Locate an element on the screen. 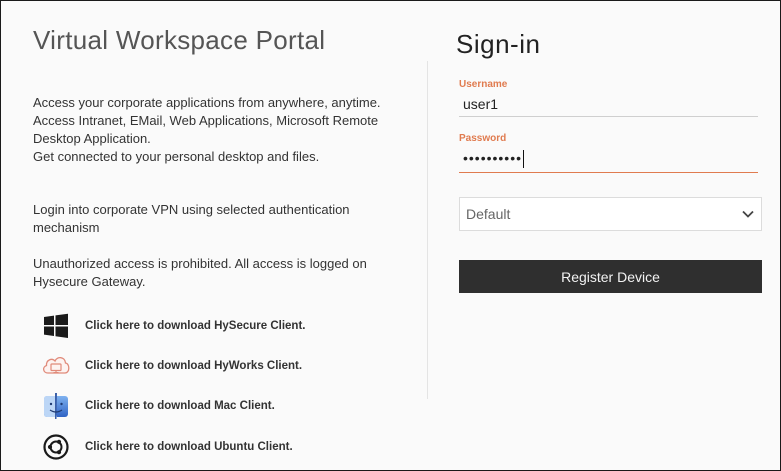 The width and height of the screenshot is (781, 471). ubuntu-icon is located at coordinates (56, 447).